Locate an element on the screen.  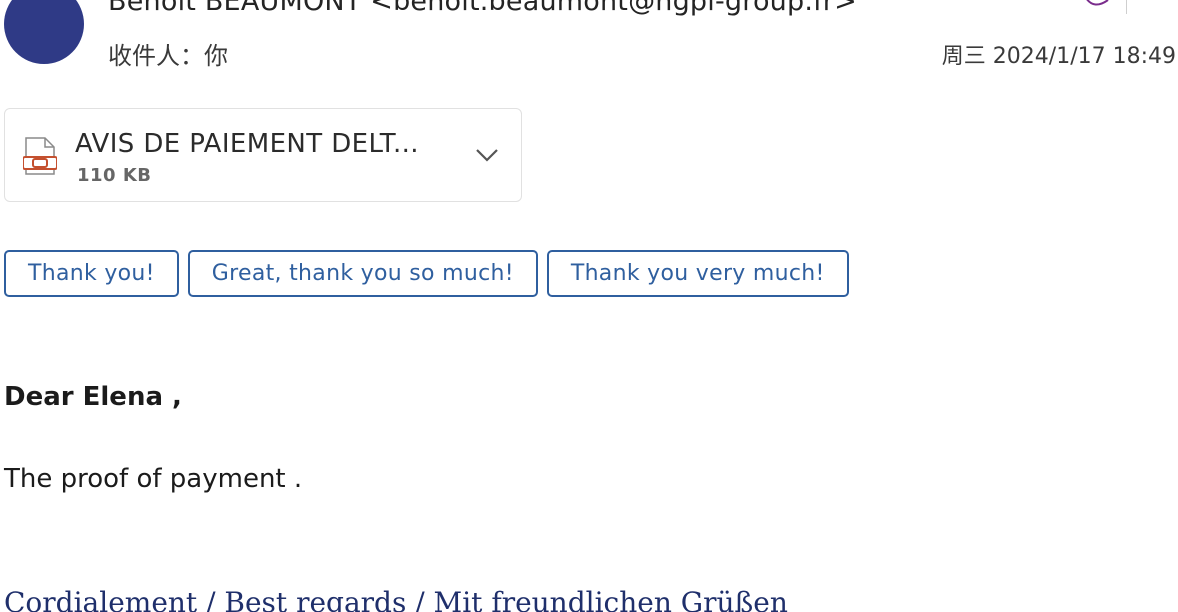
received-datetime: 周三 2024/1/17 18:49 is located at coordinates (1058, 56).